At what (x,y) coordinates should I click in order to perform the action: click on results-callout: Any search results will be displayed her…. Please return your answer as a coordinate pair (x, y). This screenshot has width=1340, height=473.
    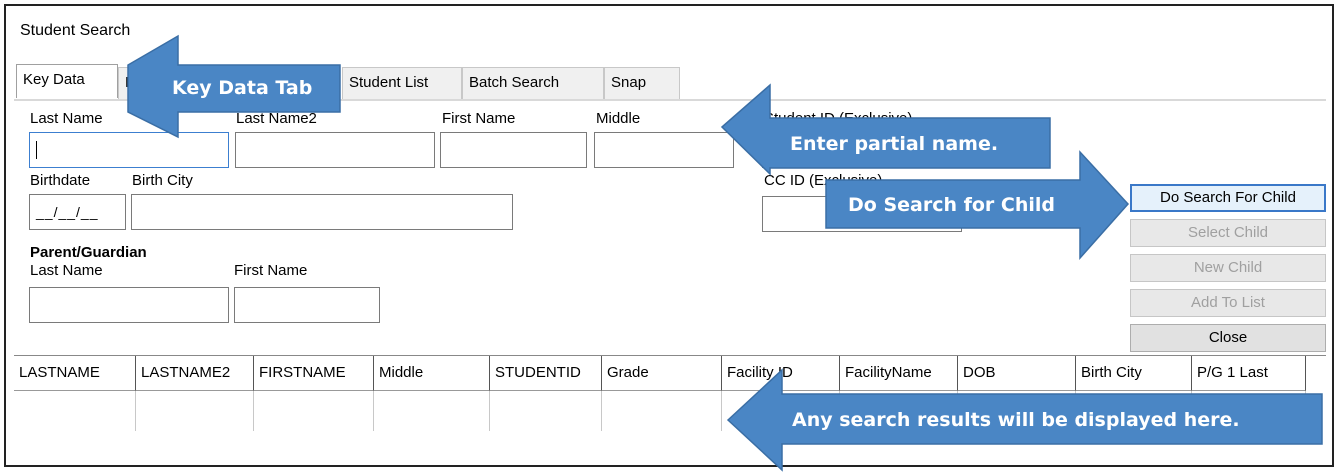
    Looking at the image, I should click on (1016, 420).